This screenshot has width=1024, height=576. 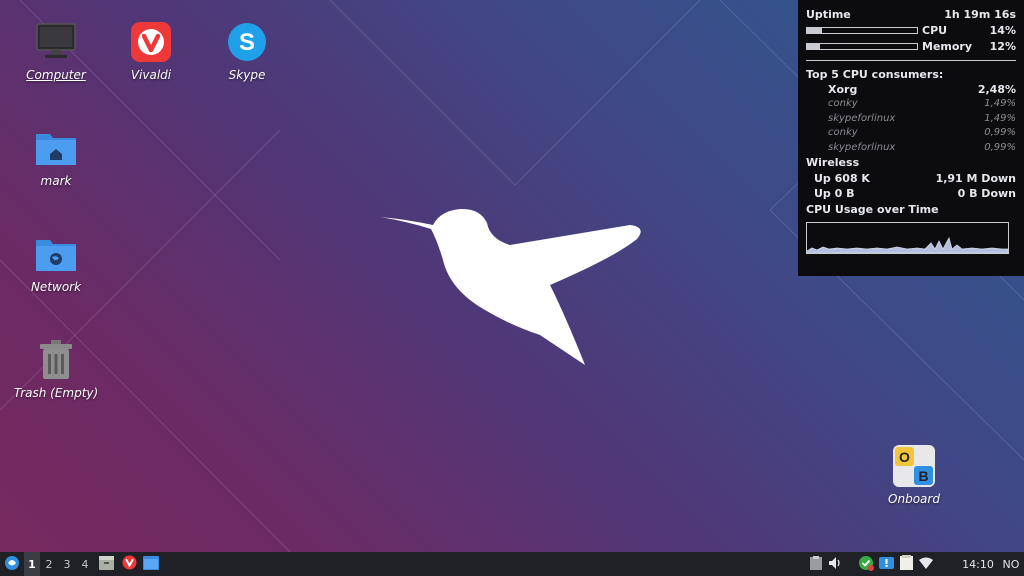 I want to click on desktop-icon-trash: Trash (Empty), so click(x=56, y=369).